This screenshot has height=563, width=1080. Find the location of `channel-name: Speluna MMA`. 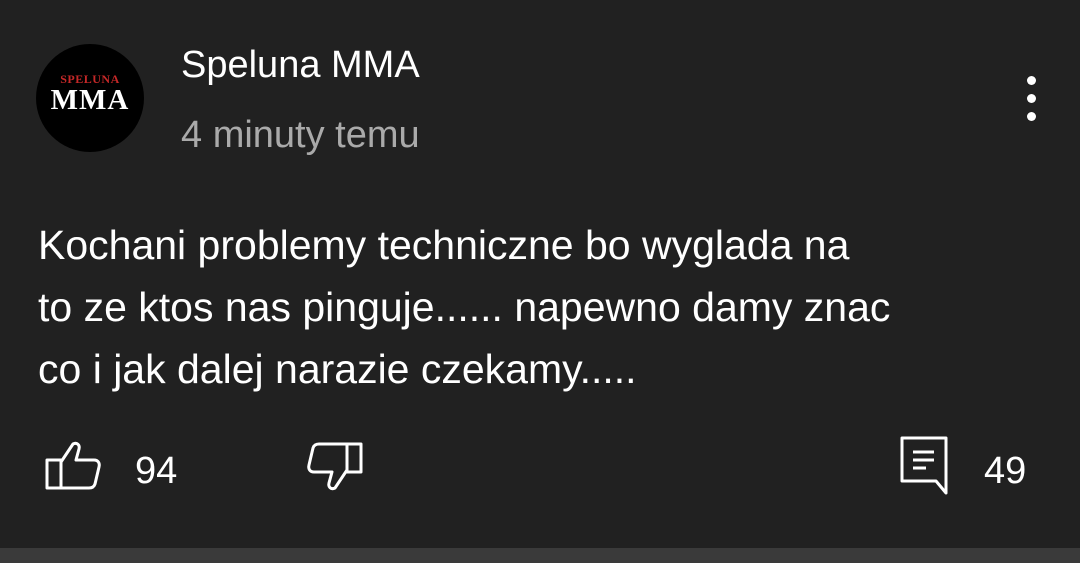

channel-name: Speluna MMA is located at coordinates (300, 65).